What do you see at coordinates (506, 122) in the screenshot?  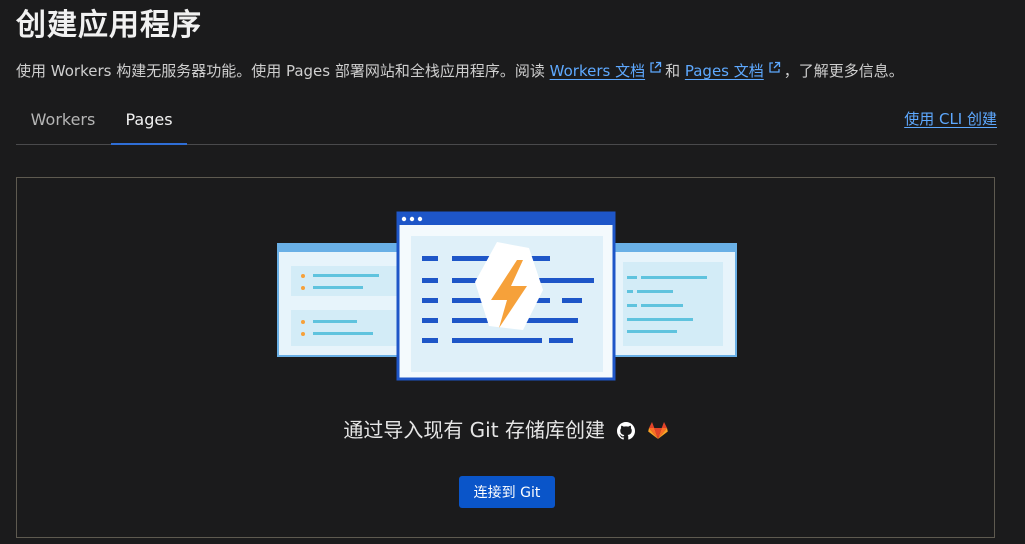 I see `tab-bar: Workers Pages 使用 CLI 创建` at bounding box center [506, 122].